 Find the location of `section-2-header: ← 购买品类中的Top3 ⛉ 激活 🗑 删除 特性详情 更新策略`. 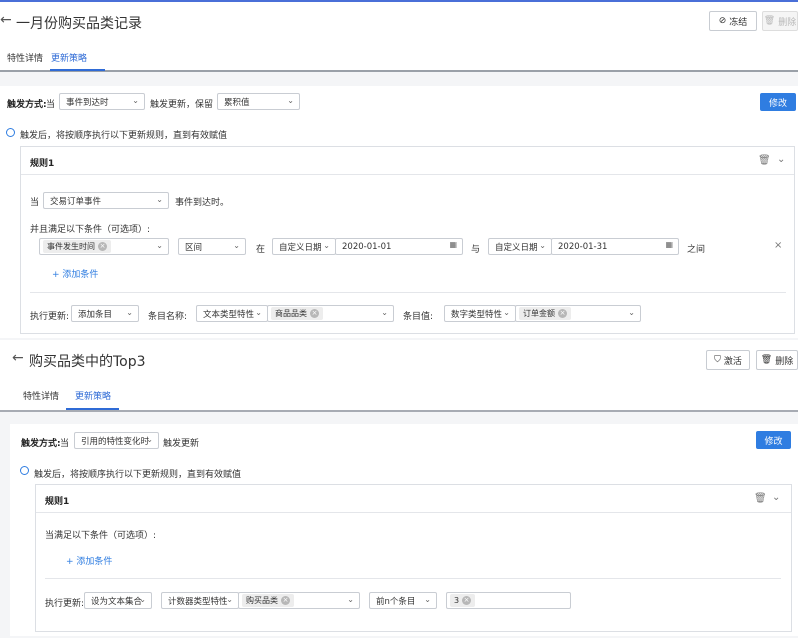

section-2-header: ← 购买品类中的Top3 ⛉ 激活 🗑 删除 特性详情 更新策略 is located at coordinates (399, 376).